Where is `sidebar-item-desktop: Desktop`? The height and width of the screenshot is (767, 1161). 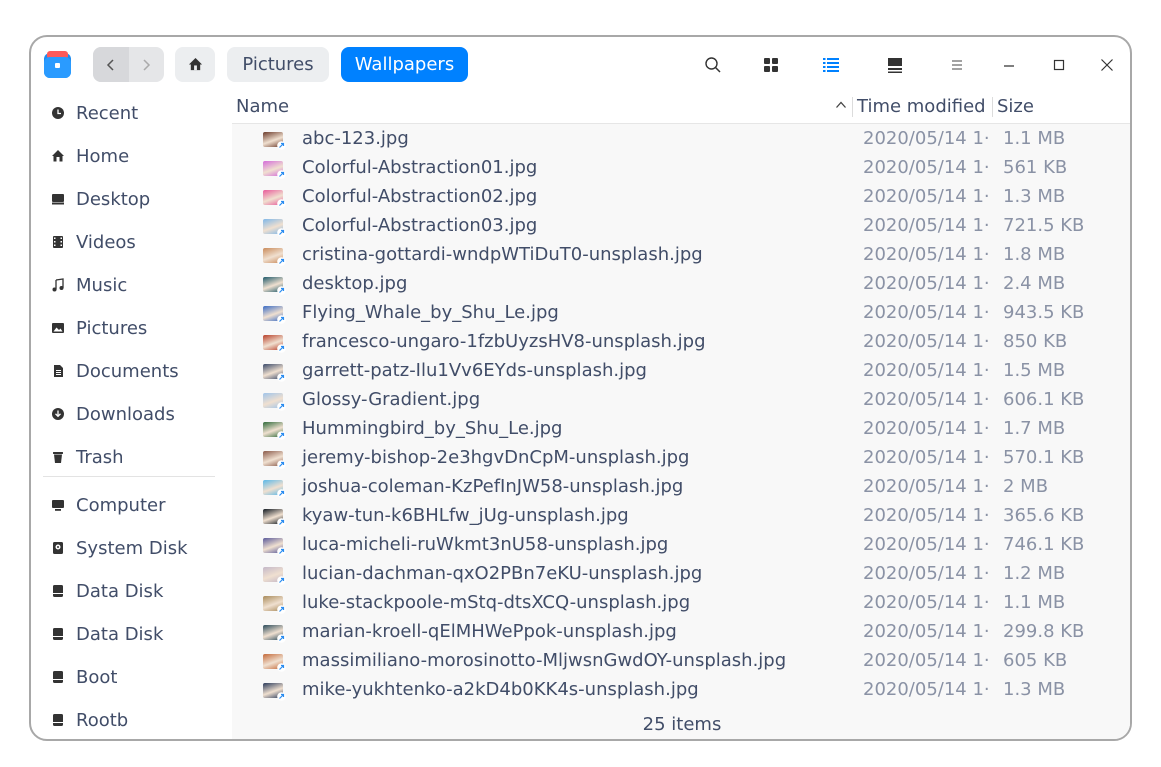
sidebar-item-desktop: Desktop is located at coordinates (126, 199).